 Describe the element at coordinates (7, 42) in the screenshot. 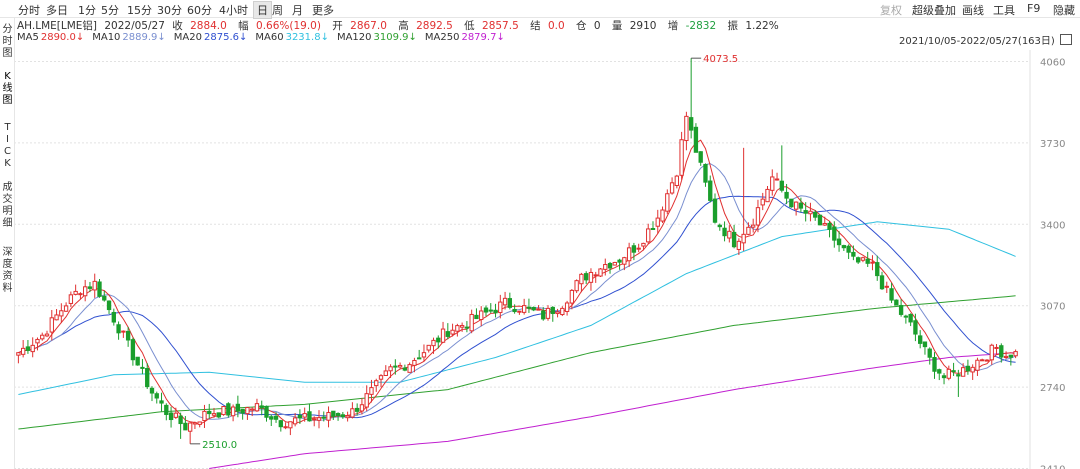

I see `side-tab-0: 分时图` at that location.